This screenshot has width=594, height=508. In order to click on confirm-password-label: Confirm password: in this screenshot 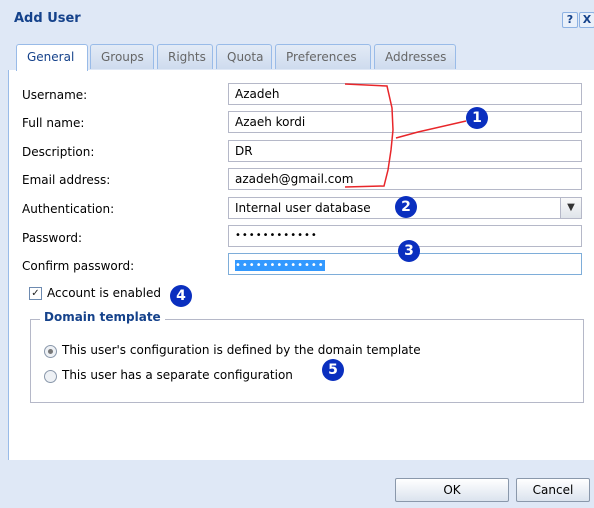, I will do `click(78, 266)`.